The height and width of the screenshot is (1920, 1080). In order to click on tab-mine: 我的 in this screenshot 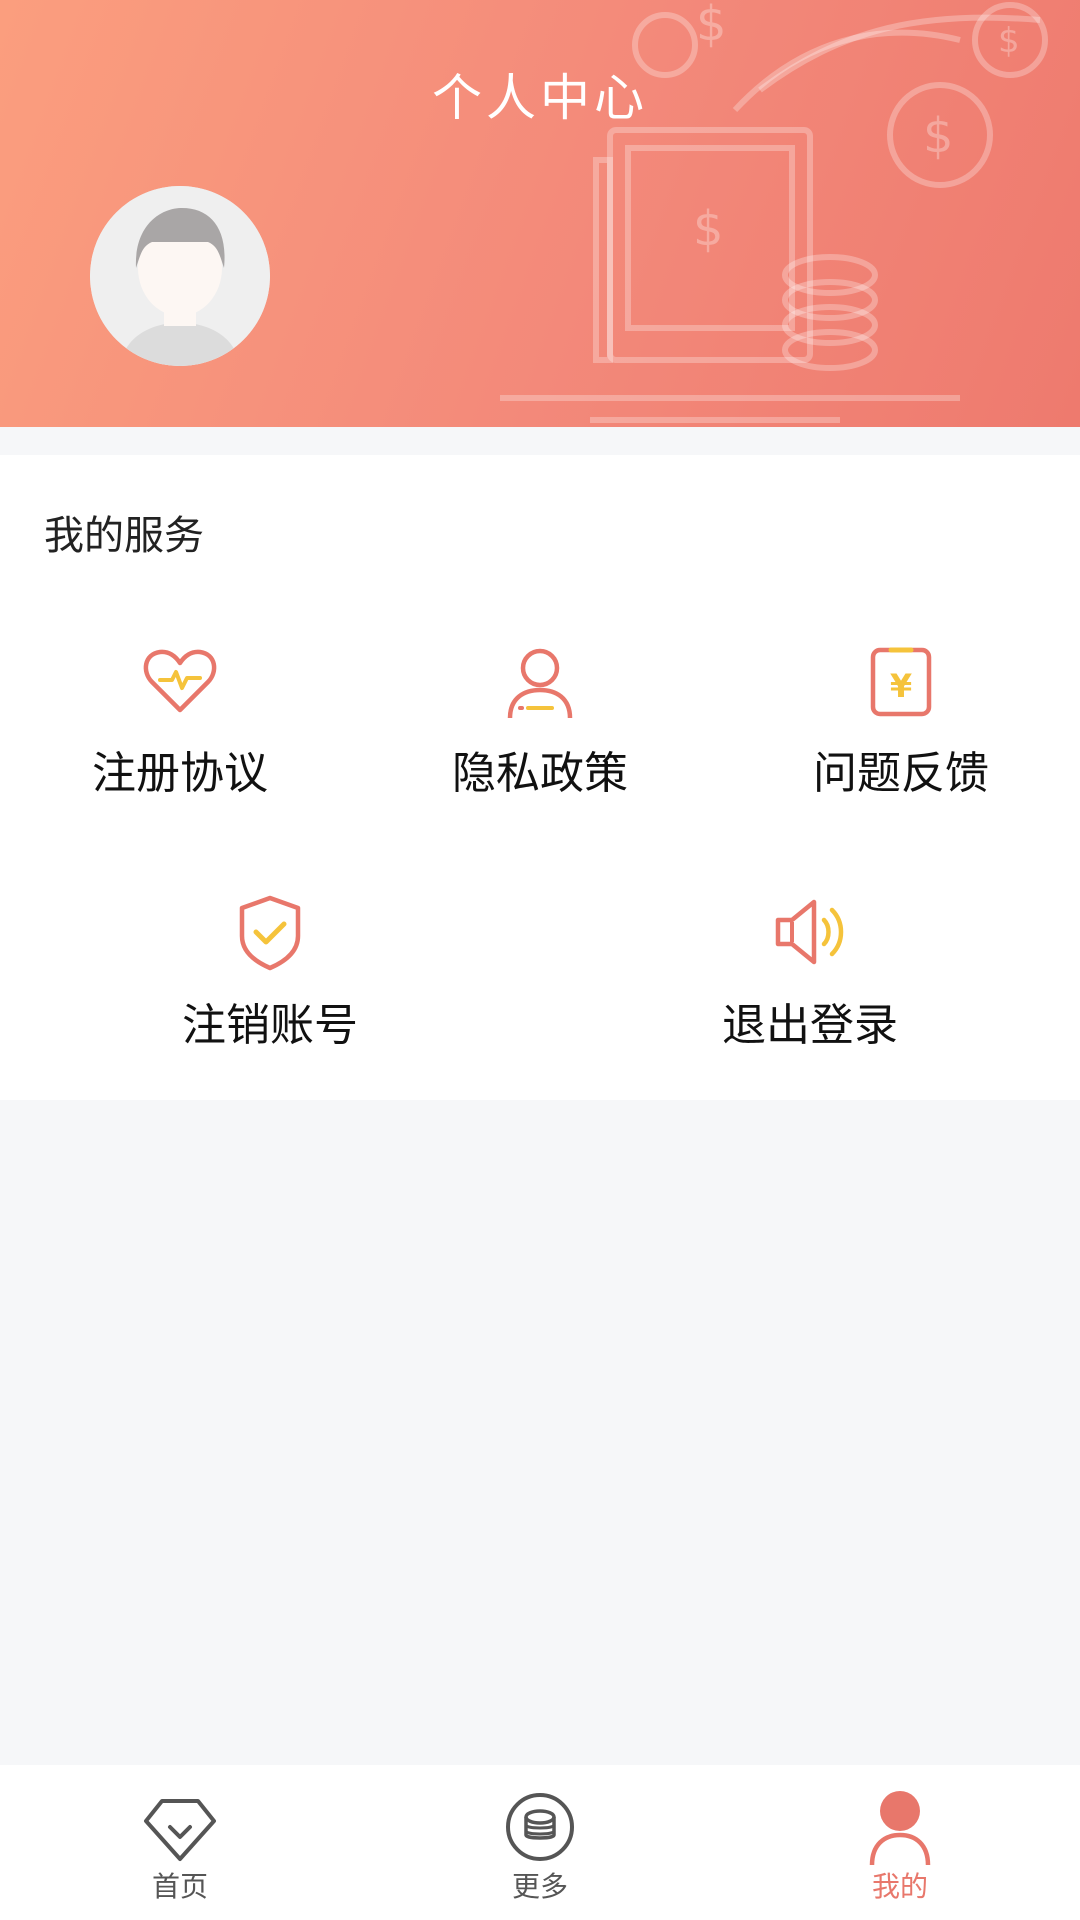, I will do `click(900, 1842)`.